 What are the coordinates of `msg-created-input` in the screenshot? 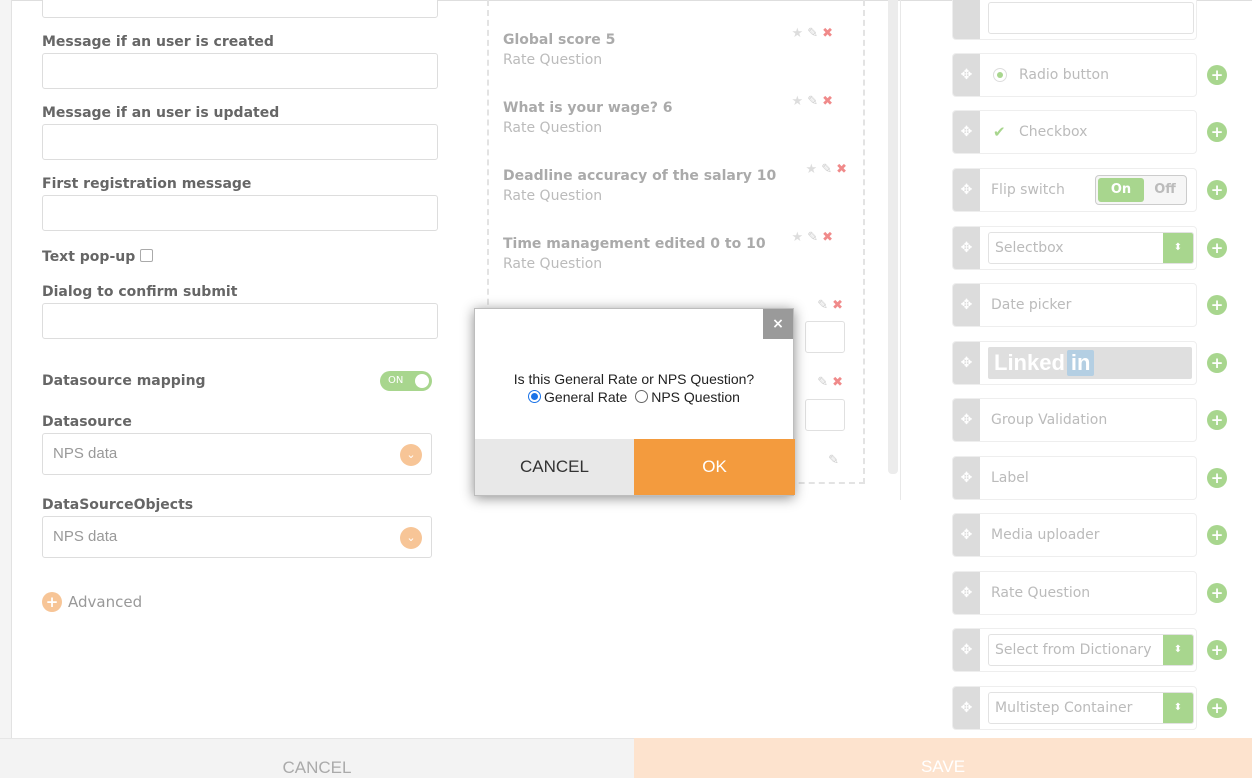 It's located at (240, 71).